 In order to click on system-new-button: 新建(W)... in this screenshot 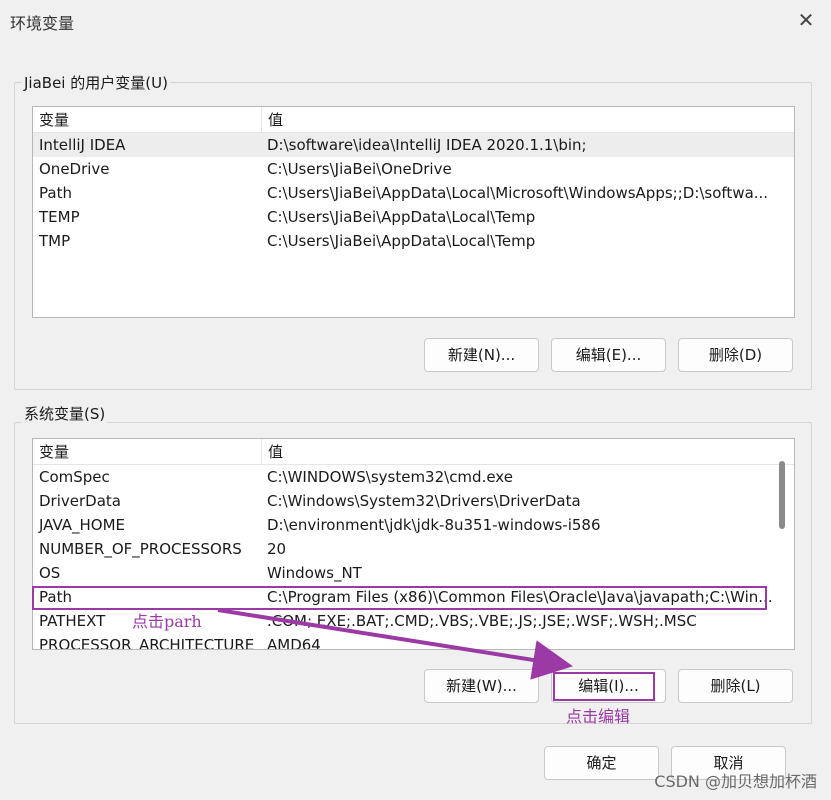, I will do `click(481, 686)`.